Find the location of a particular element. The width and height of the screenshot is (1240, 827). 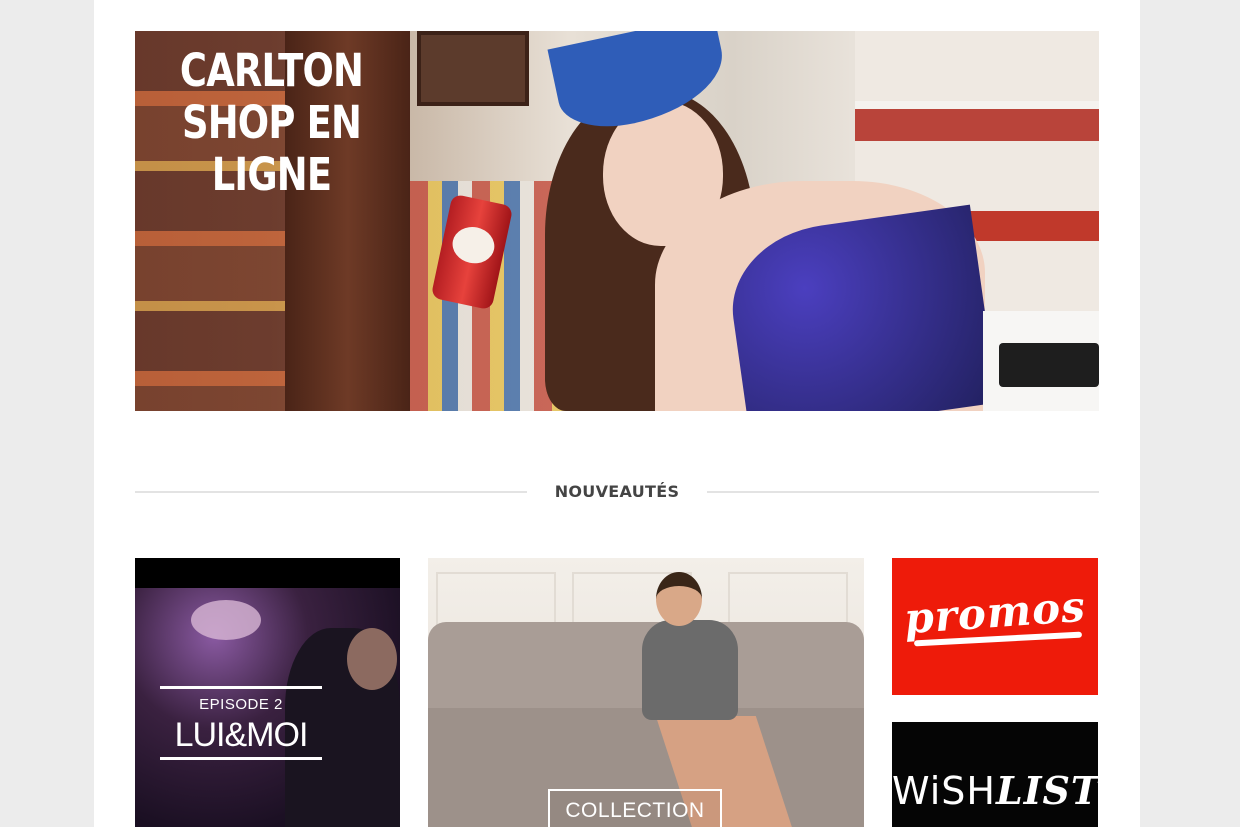

hero-title-line2: SHOP EN LIGNE is located at coordinates (271, 148).